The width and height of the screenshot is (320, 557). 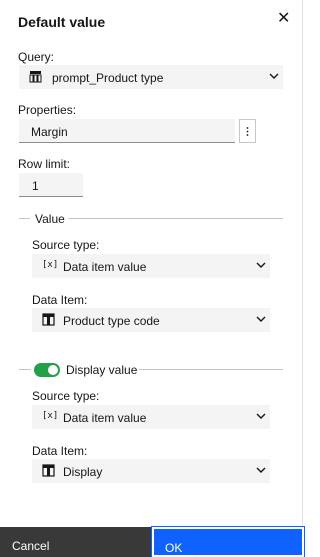 I want to click on display-source-type-select: [x] Data item value, so click(x=151, y=417).